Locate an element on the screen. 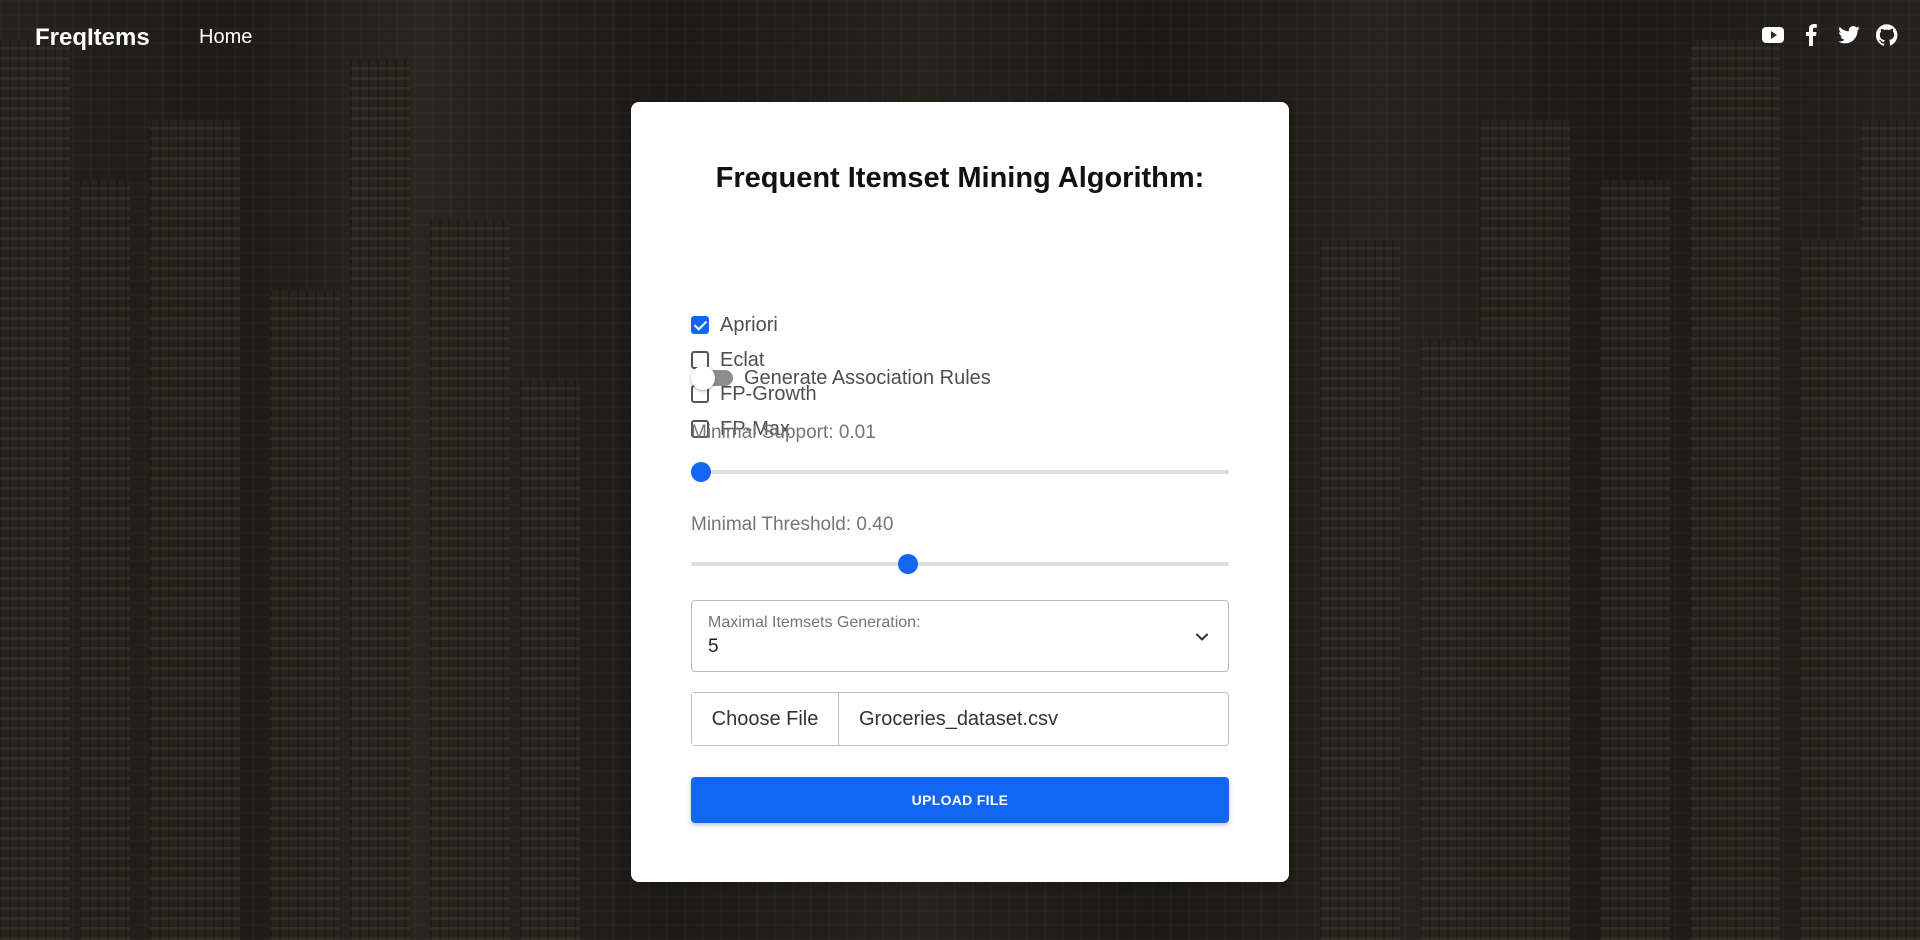 The image size is (1920, 940). min-threshold-label: Minimal Threshold: 0.40 is located at coordinates (792, 524).